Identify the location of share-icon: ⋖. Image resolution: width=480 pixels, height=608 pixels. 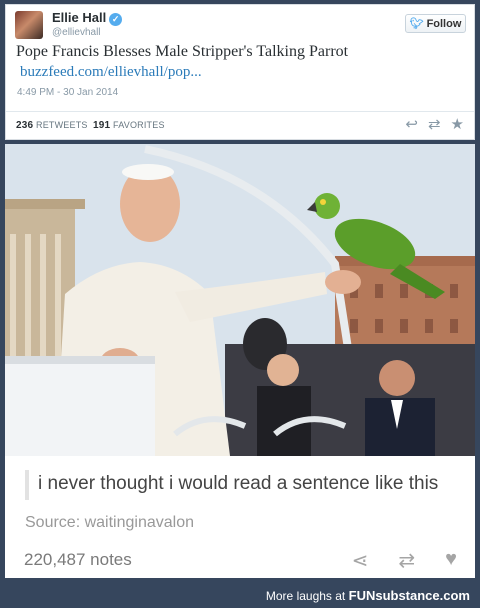
(360, 560).